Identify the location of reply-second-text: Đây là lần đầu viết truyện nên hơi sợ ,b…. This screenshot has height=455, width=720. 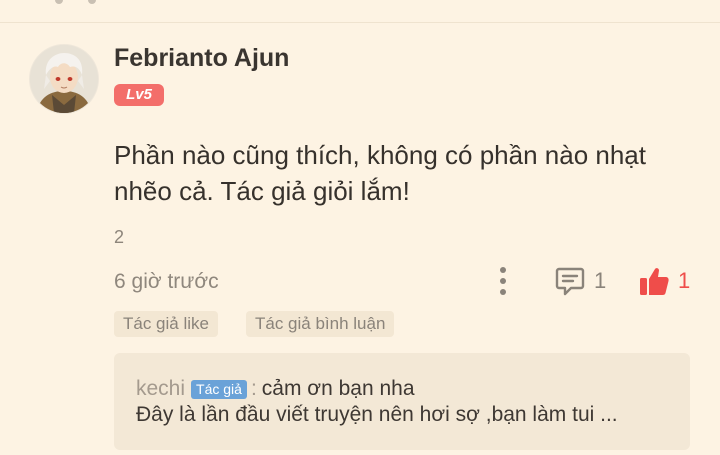
(377, 414).